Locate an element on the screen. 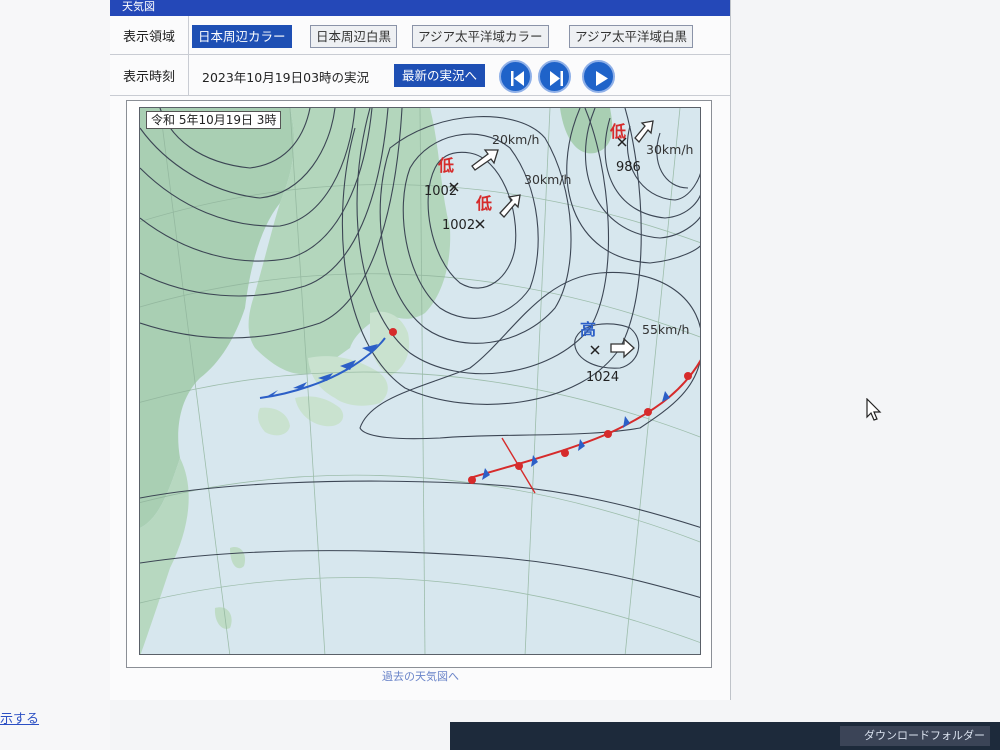  high-pressure-symbol: 高 is located at coordinates (588, 329).